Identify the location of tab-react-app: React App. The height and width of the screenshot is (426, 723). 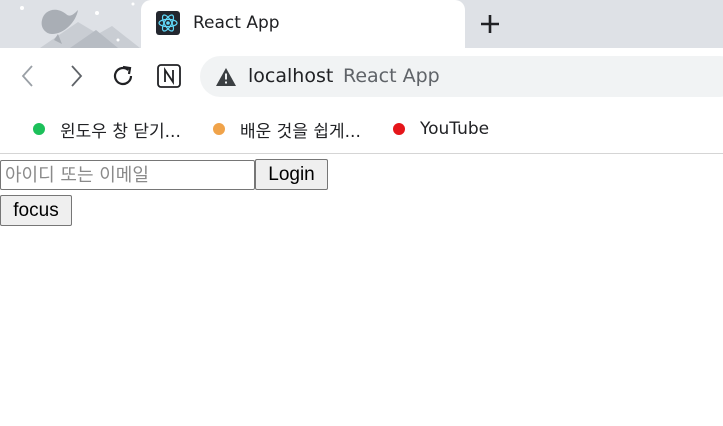
(303, 24).